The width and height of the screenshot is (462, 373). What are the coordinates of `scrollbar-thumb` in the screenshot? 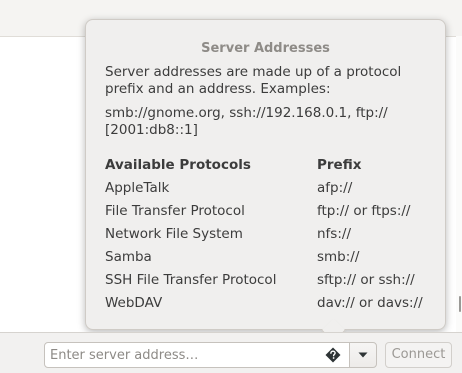 It's located at (460, 304).